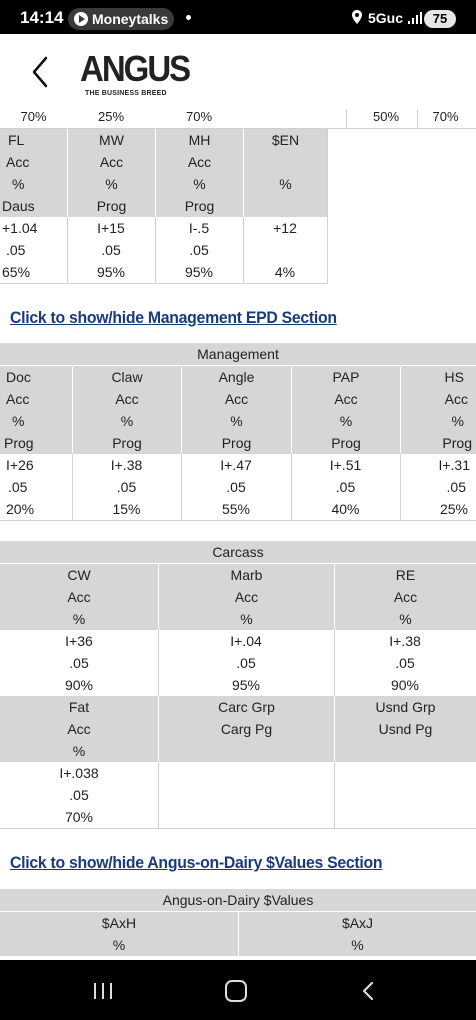 The width and height of the screenshot is (476, 1020). What do you see at coordinates (79, 685) in the screenshot?
I see `table-cell: 90%` at bounding box center [79, 685].